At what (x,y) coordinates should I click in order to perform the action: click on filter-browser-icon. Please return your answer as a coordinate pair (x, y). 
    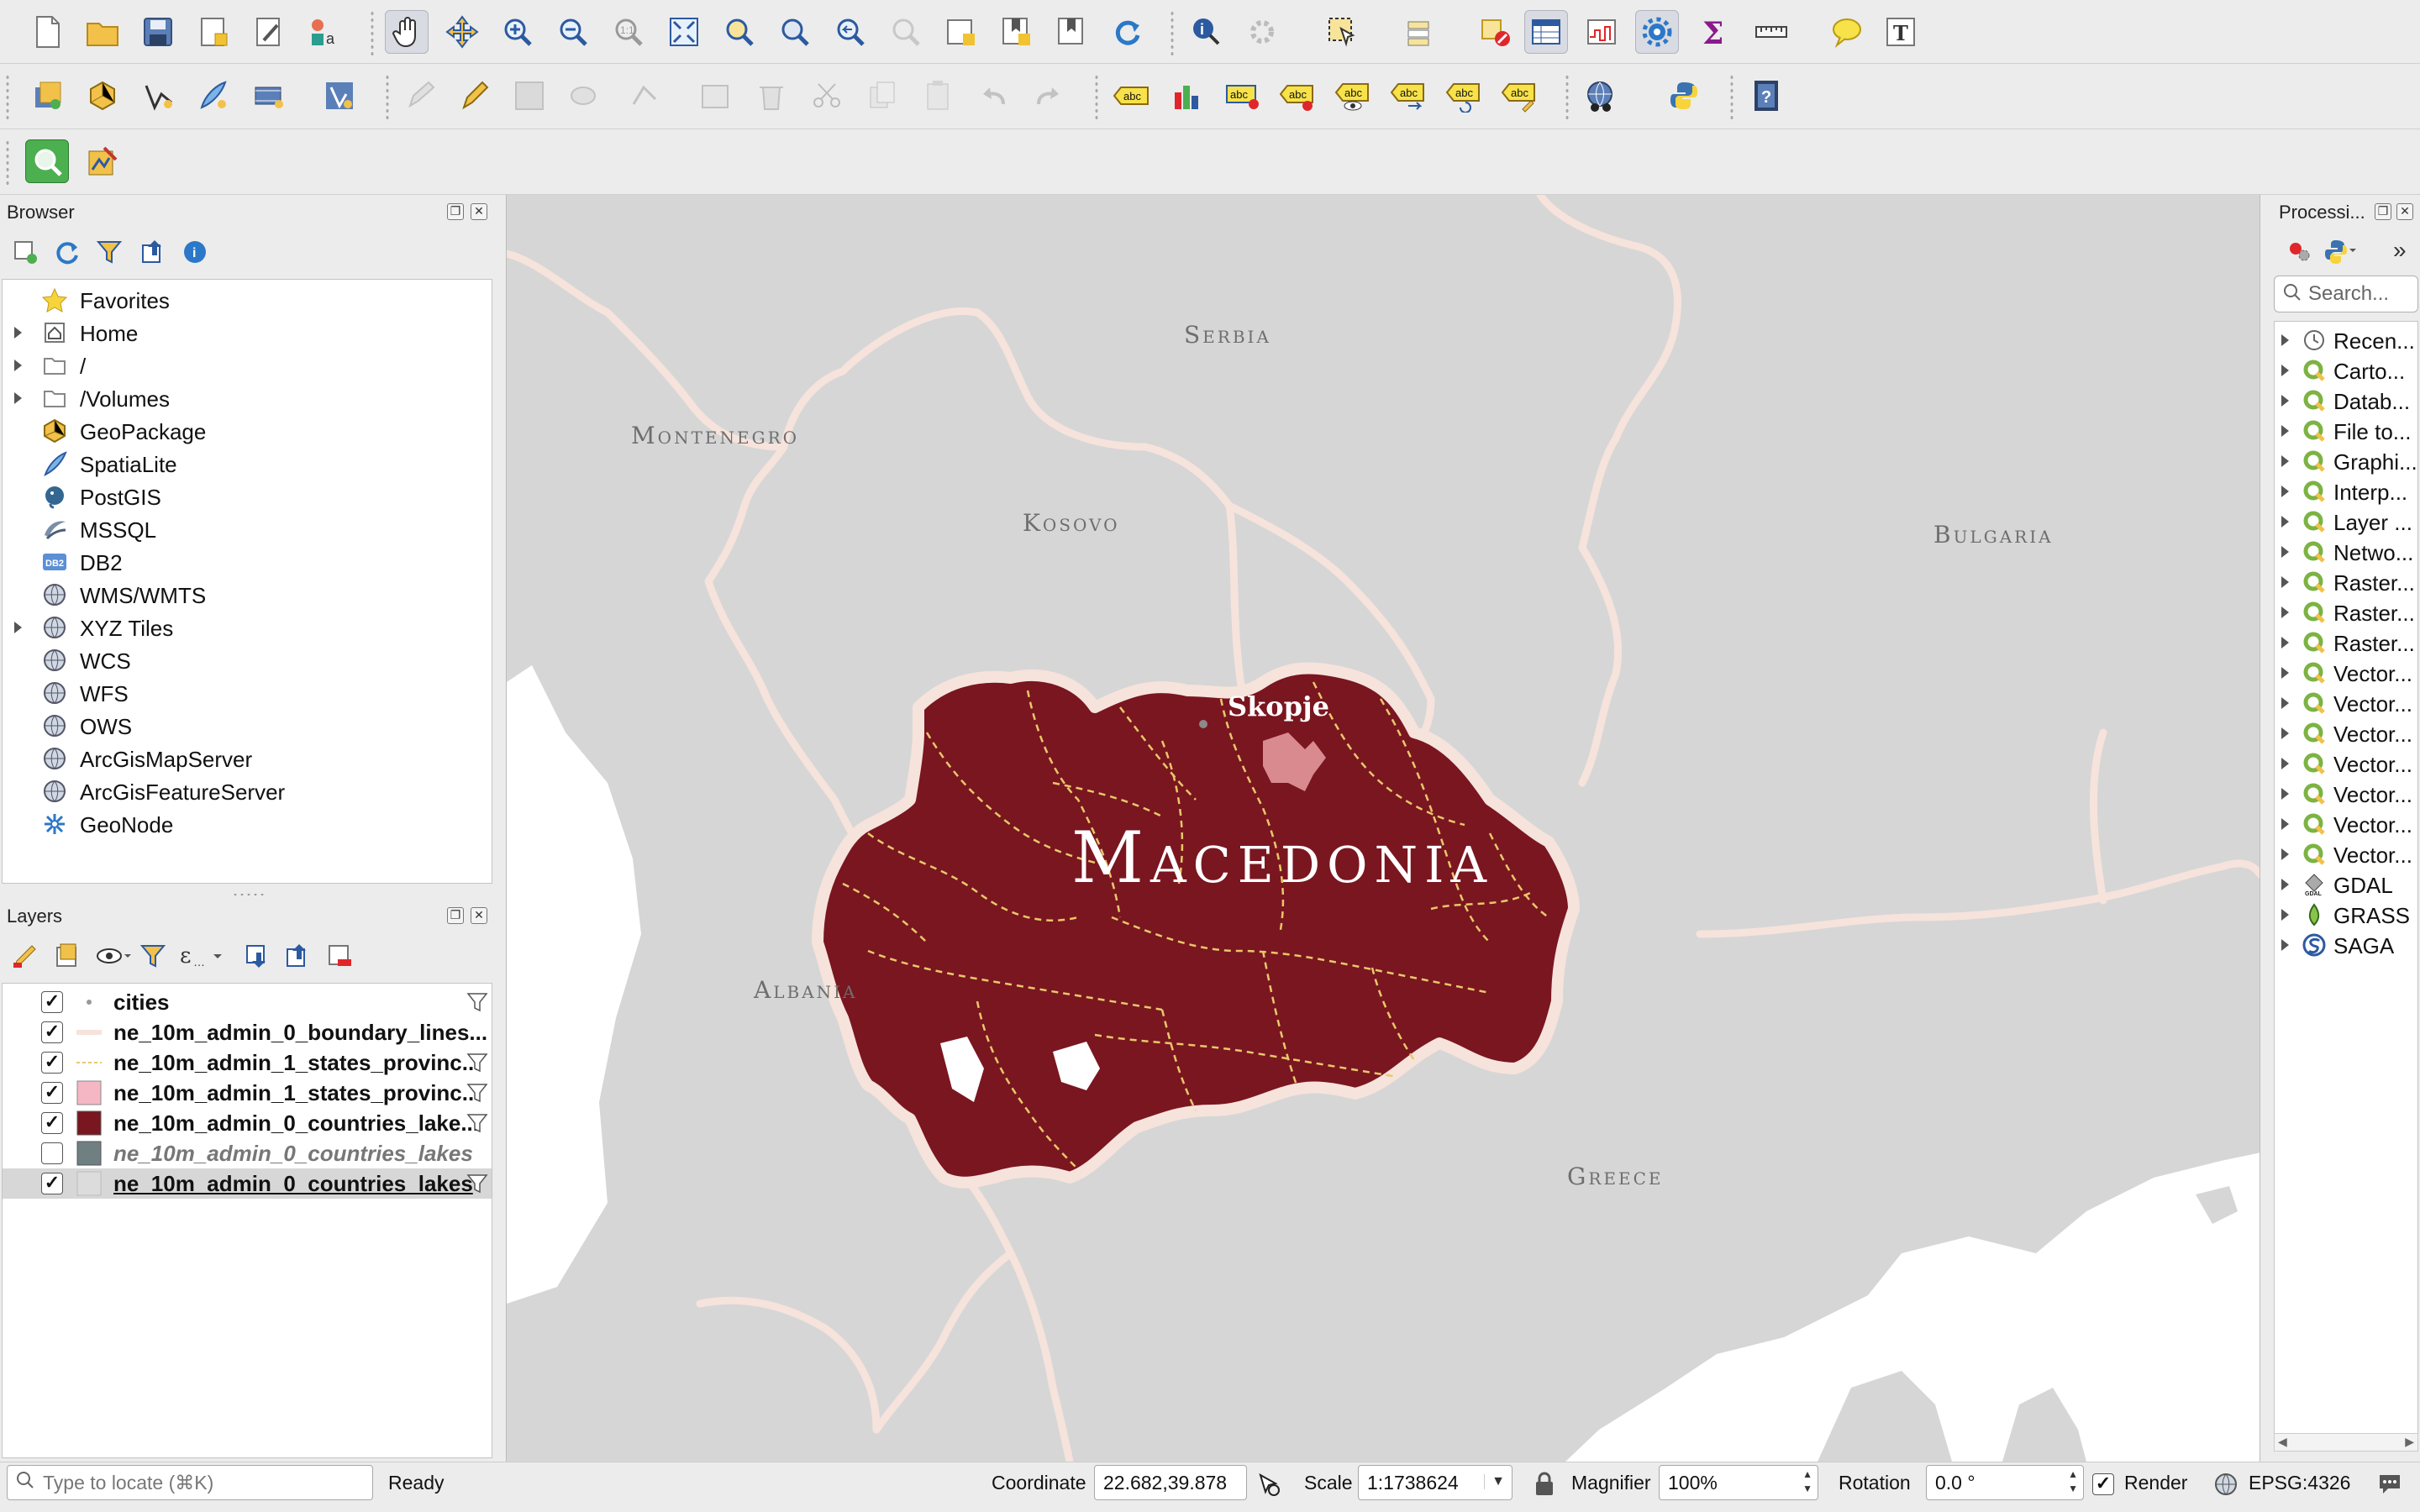
    Looking at the image, I should click on (109, 252).